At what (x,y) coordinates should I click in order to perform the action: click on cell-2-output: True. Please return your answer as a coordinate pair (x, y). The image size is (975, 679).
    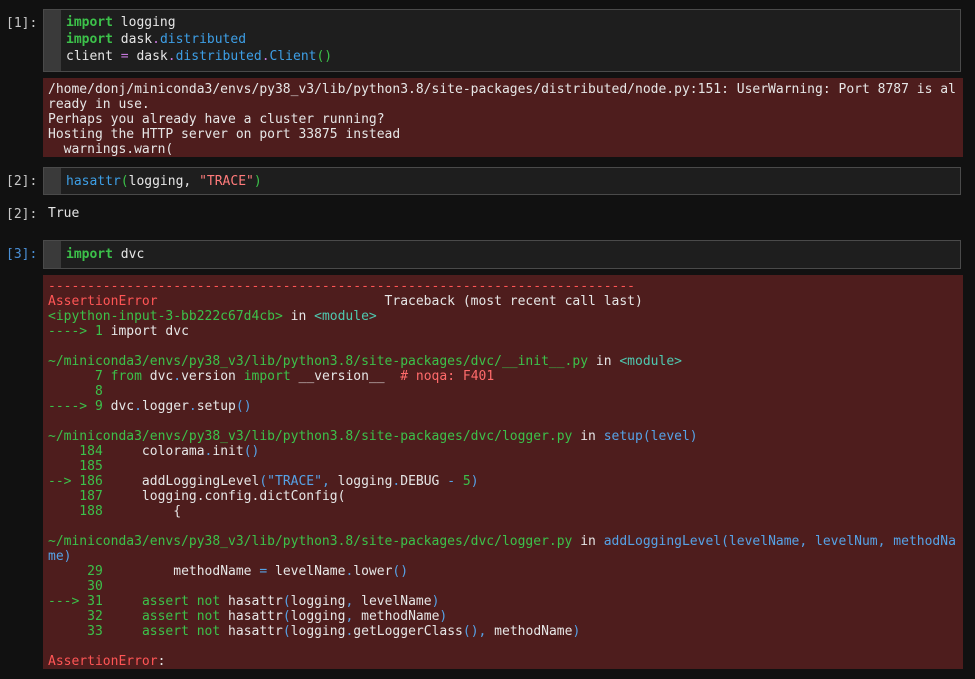
    Looking at the image, I should click on (63, 213).